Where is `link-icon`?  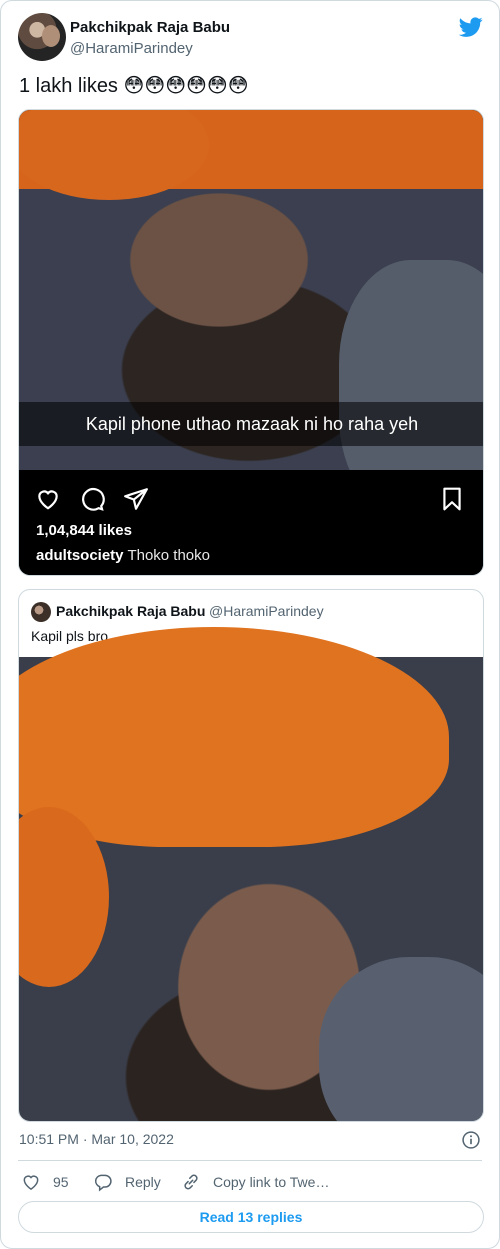 link-icon is located at coordinates (191, 1182).